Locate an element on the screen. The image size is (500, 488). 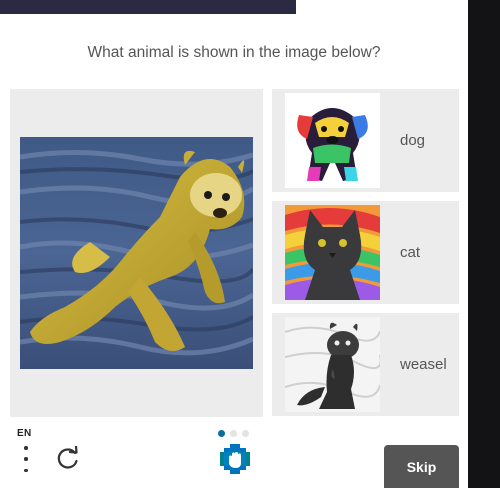
choice-label: weasel is located at coordinates (423, 364).